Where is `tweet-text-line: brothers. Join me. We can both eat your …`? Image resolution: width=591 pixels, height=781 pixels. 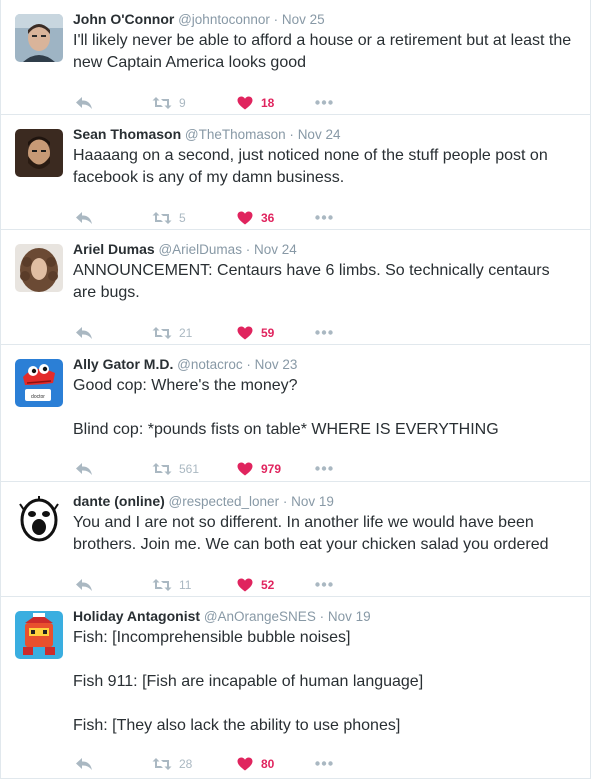 tweet-text-line: brothers. Join me. We can both eat your … is located at coordinates (311, 544).